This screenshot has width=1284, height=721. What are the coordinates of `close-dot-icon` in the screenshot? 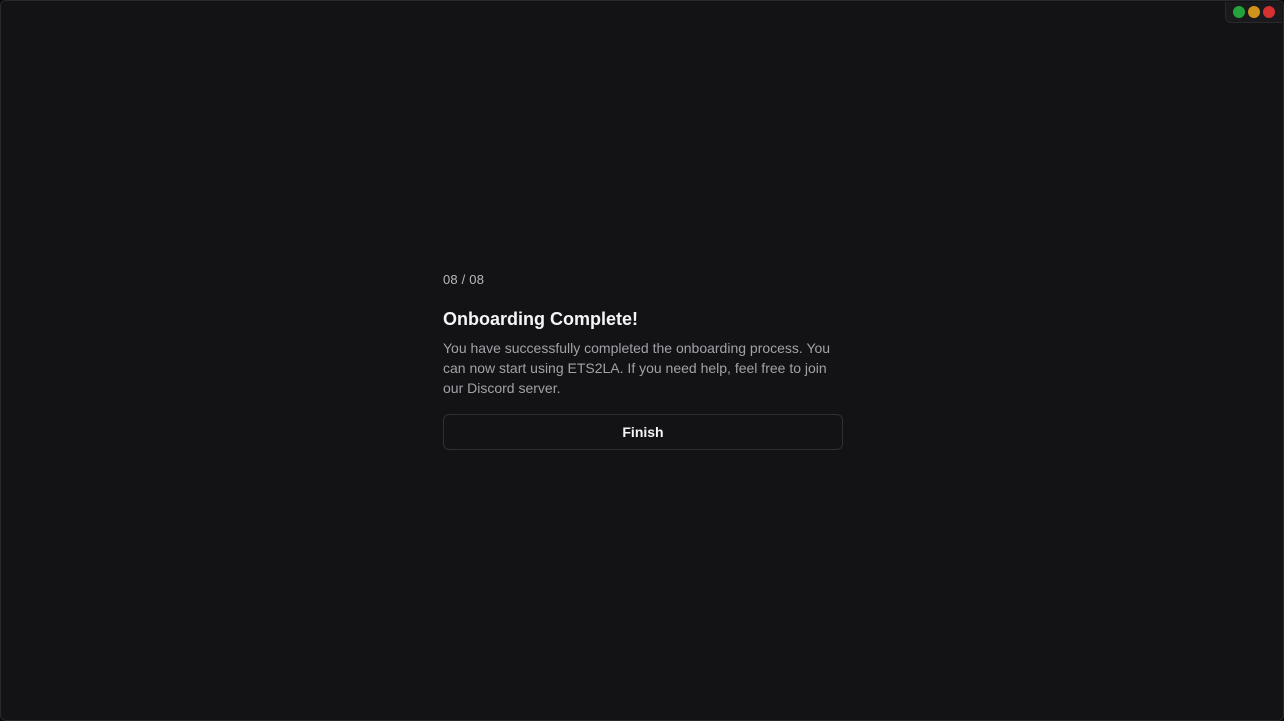 It's located at (1269, 12).